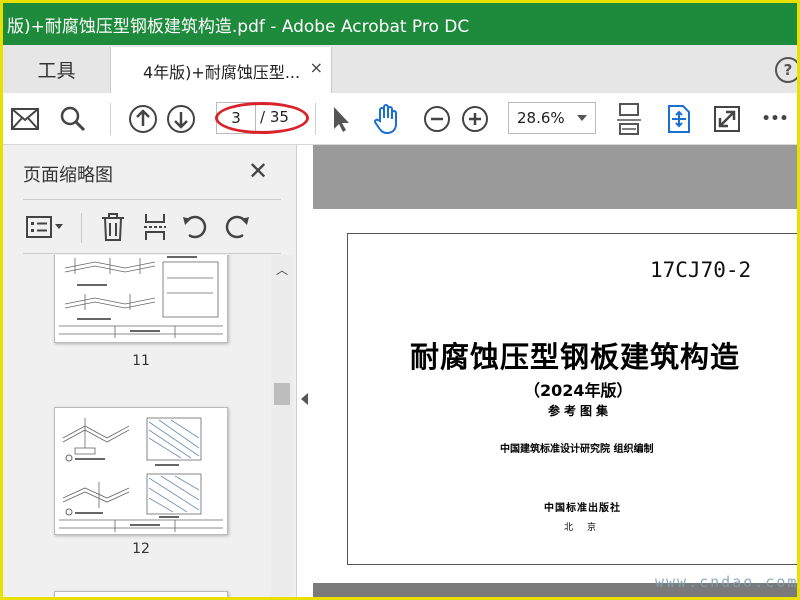 The width and height of the screenshot is (800, 600). I want to click on help-icon: ?, so click(786, 70).